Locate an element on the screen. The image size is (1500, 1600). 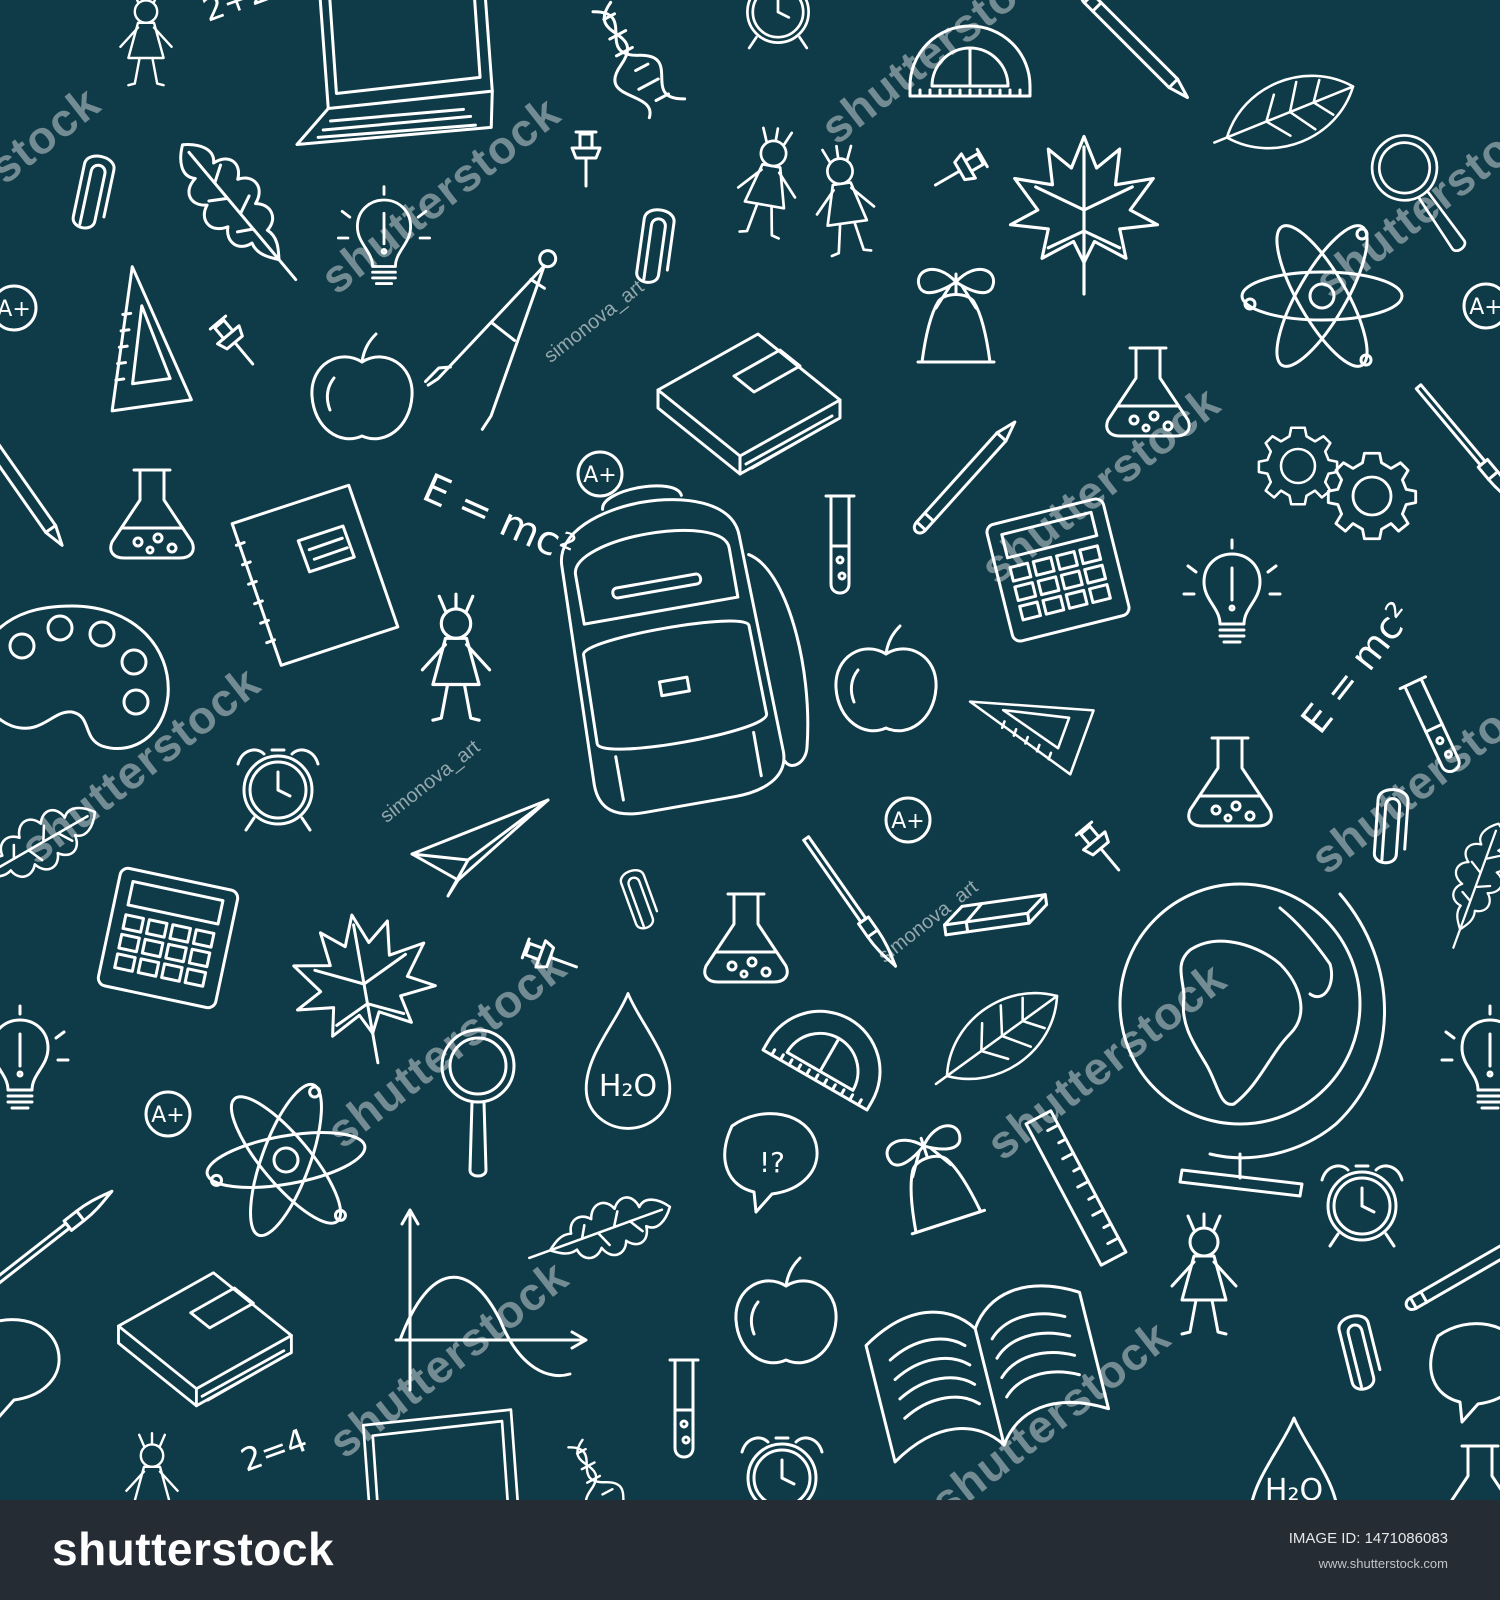
eraser-doodle is located at coordinates (995, 915).